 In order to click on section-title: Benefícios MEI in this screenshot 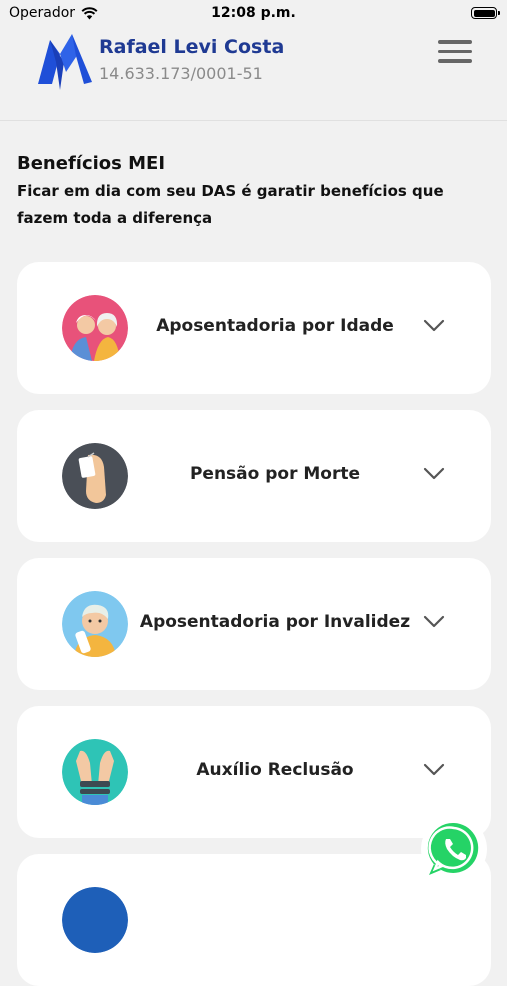, I will do `click(91, 163)`.